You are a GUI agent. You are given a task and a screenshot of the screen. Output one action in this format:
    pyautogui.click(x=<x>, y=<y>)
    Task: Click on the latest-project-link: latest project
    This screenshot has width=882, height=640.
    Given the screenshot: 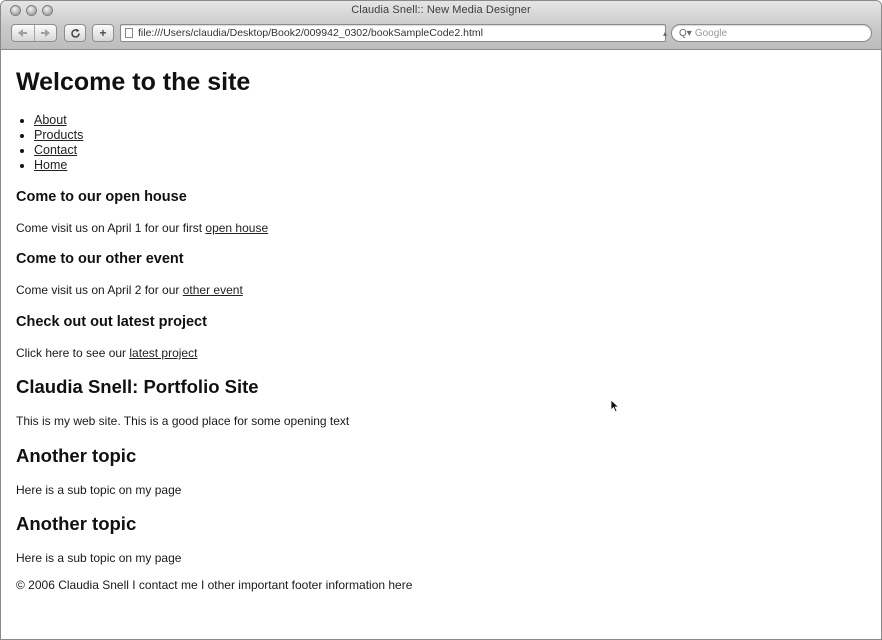 What is the action you would take?
    pyautogui.click(x=163, y=353)
    